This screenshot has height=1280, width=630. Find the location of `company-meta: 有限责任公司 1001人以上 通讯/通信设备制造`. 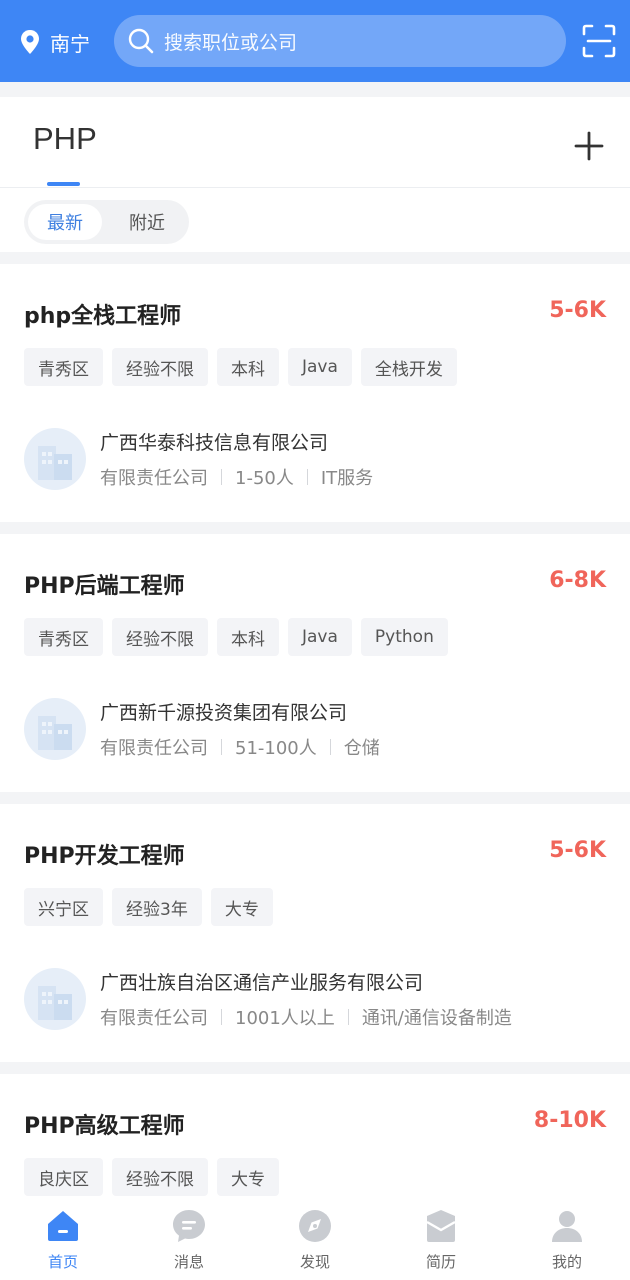

company-meta: 有限责任公司 1001人以上 通讯/通信设备制造 is located at coordinates (306, 1017).